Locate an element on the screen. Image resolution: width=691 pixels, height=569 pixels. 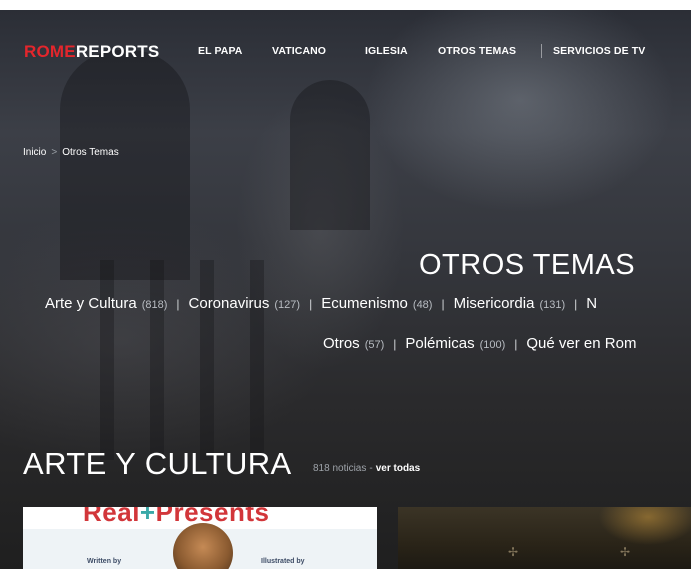
nav-item-el-papa: EL PAPA is located at coordinates (220, 51).